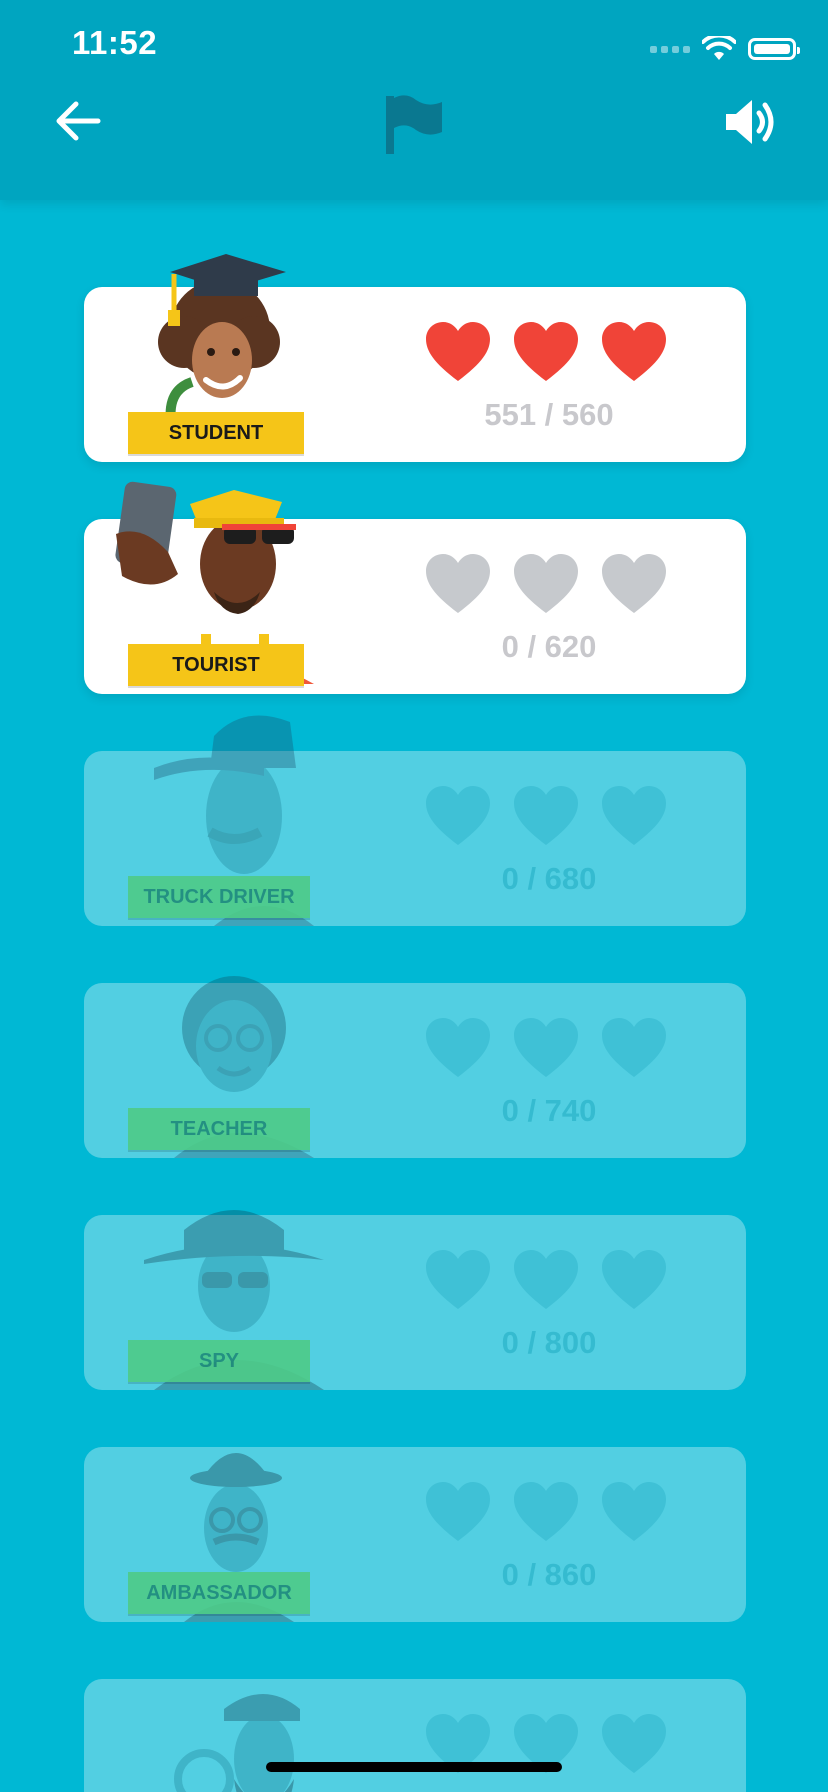 The height and width of the screenshot is (1792, 828). Describe the element at coordinates (115, 42) in the screenshot. I see `status-time: 11:52` at that location.